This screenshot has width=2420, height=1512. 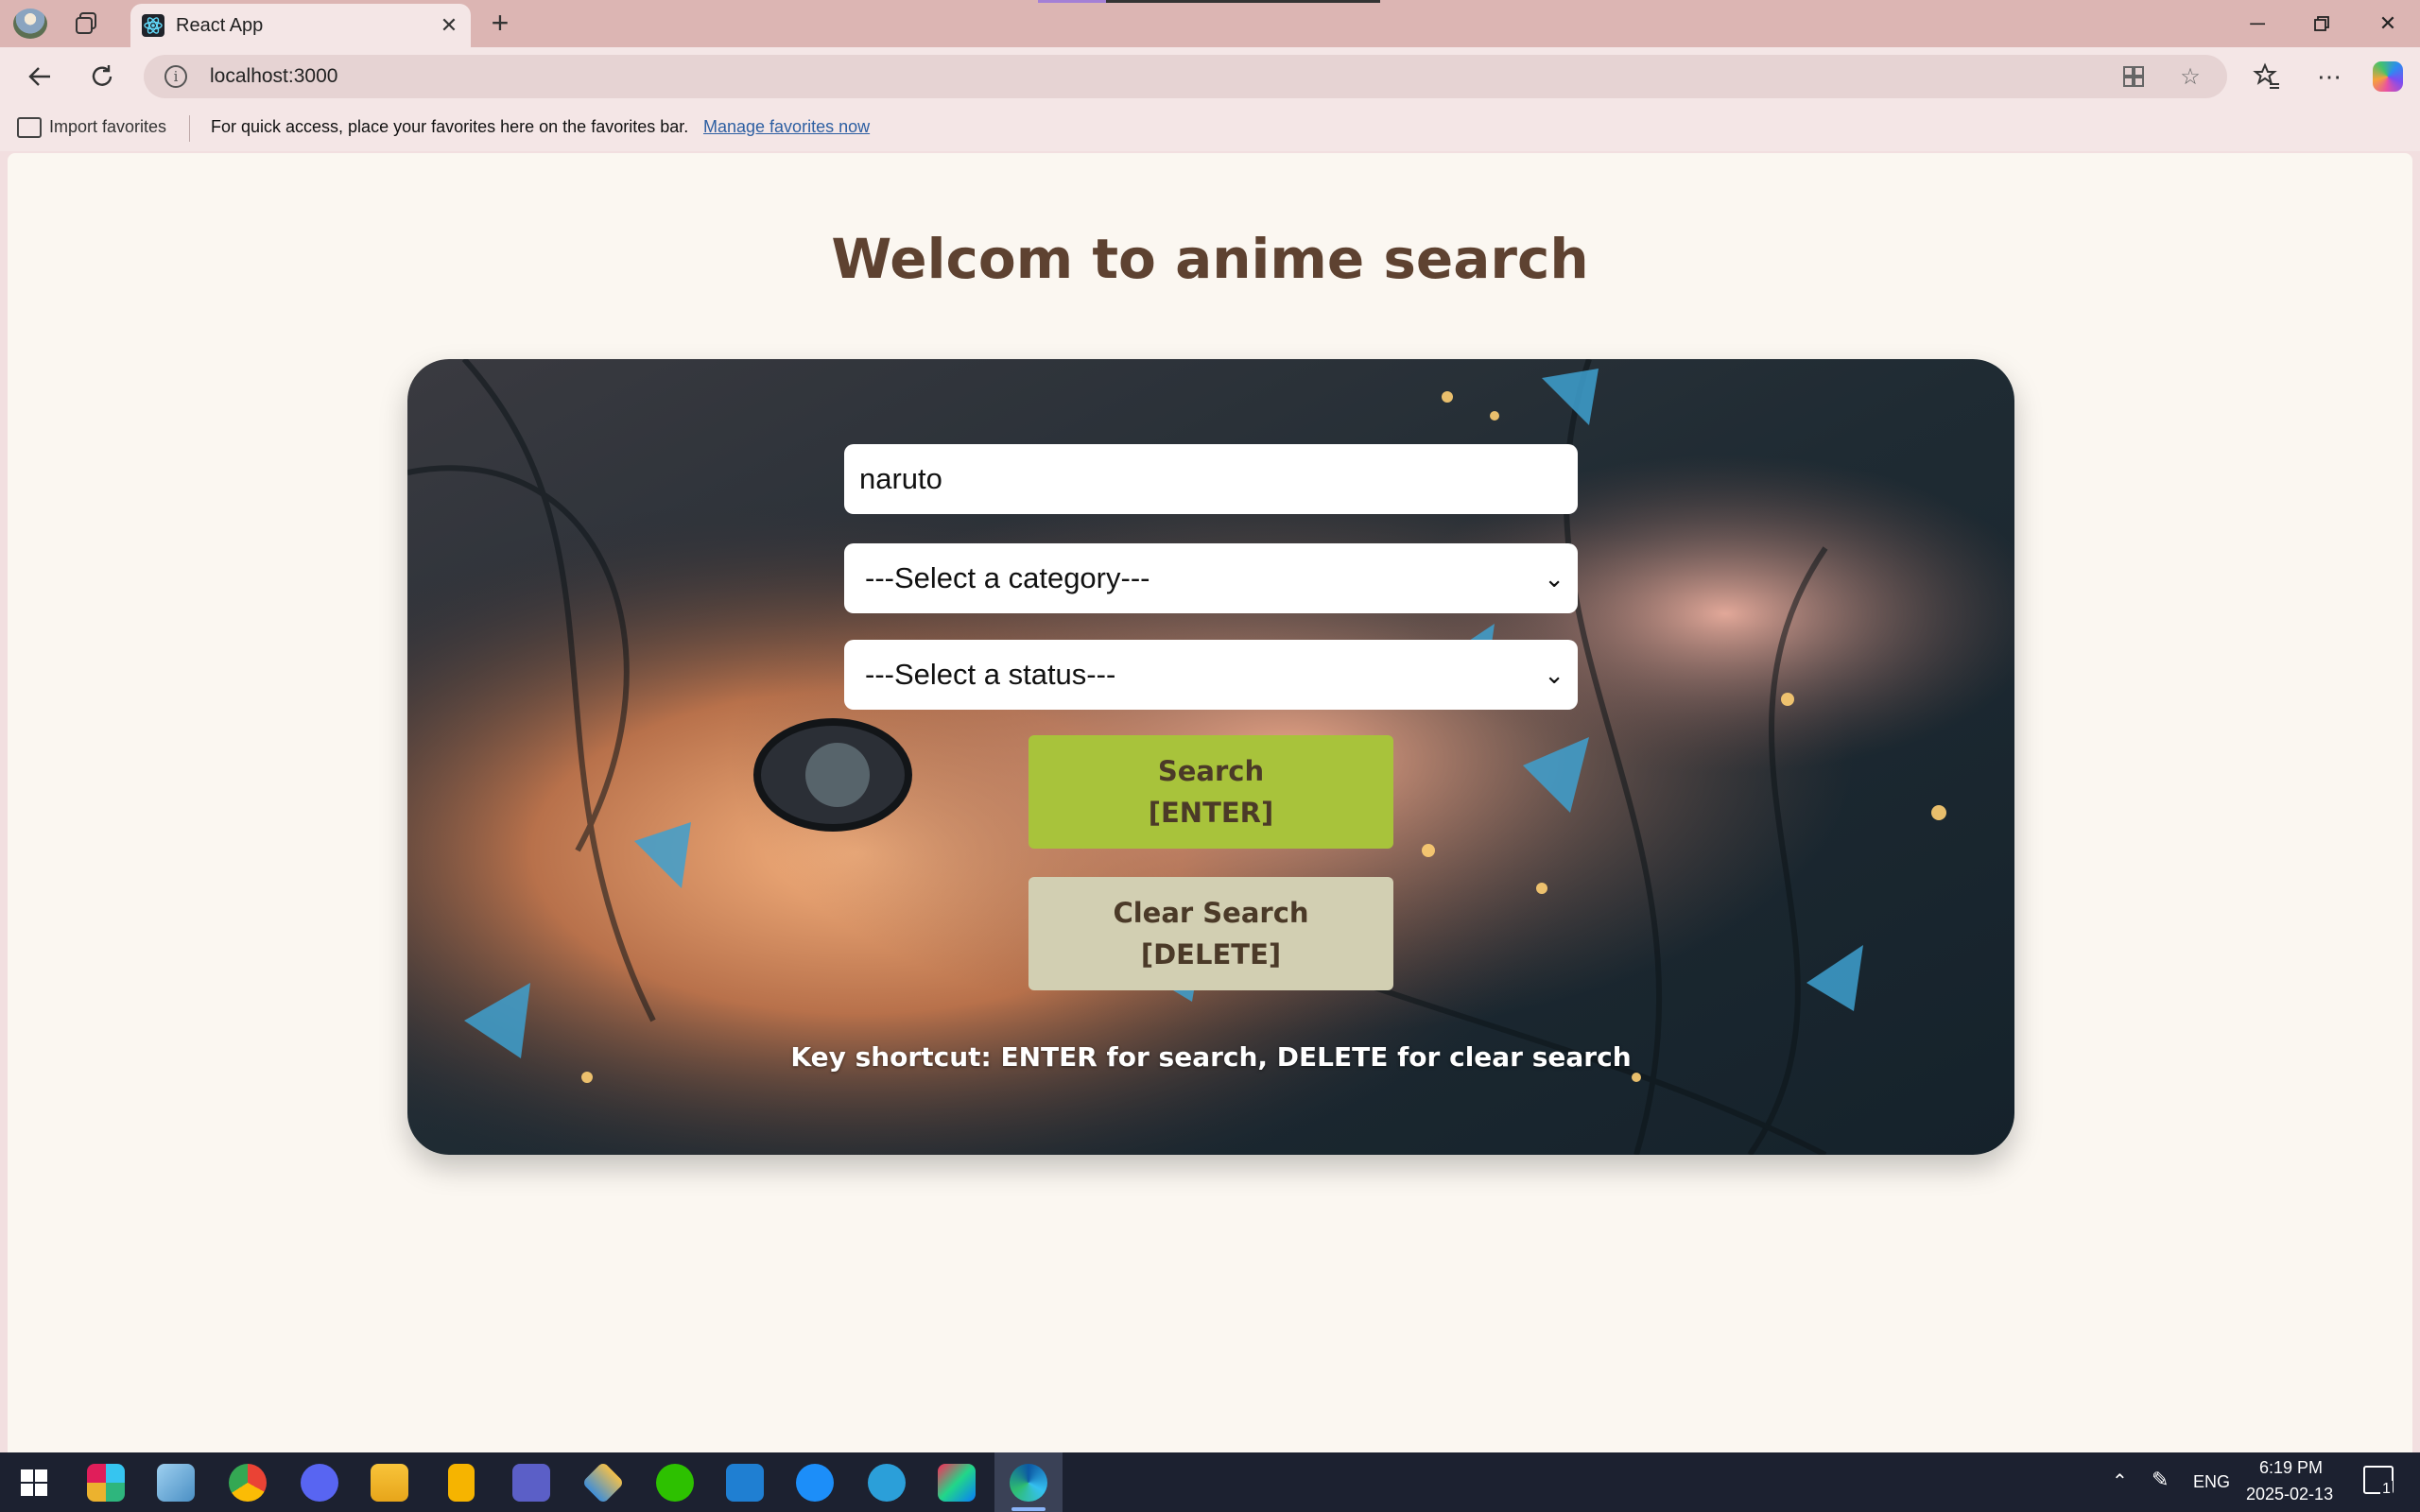 What do you see at coordinates (449, 25) in the screenshot?
I see `close-tab-icon: ✕` at bounding box center [449, 25].